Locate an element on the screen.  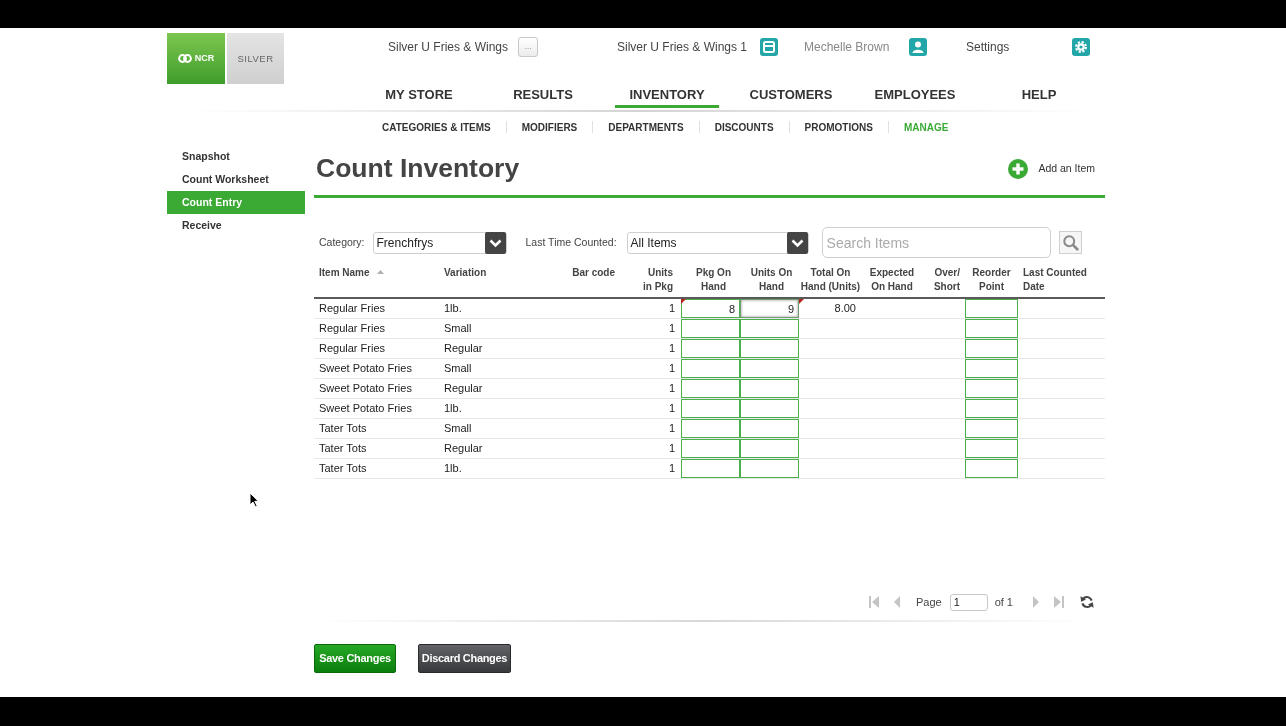
settings-icon is located at coordinates (1081, 47).